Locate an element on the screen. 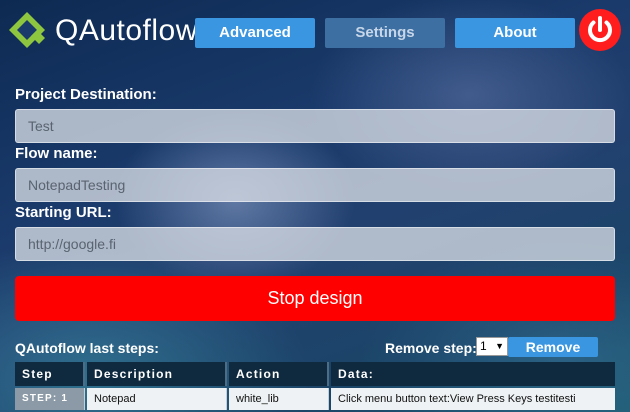 This screenshot has width=630, height=412. app-title: QAutoflow is located at coordinates (126, 30).